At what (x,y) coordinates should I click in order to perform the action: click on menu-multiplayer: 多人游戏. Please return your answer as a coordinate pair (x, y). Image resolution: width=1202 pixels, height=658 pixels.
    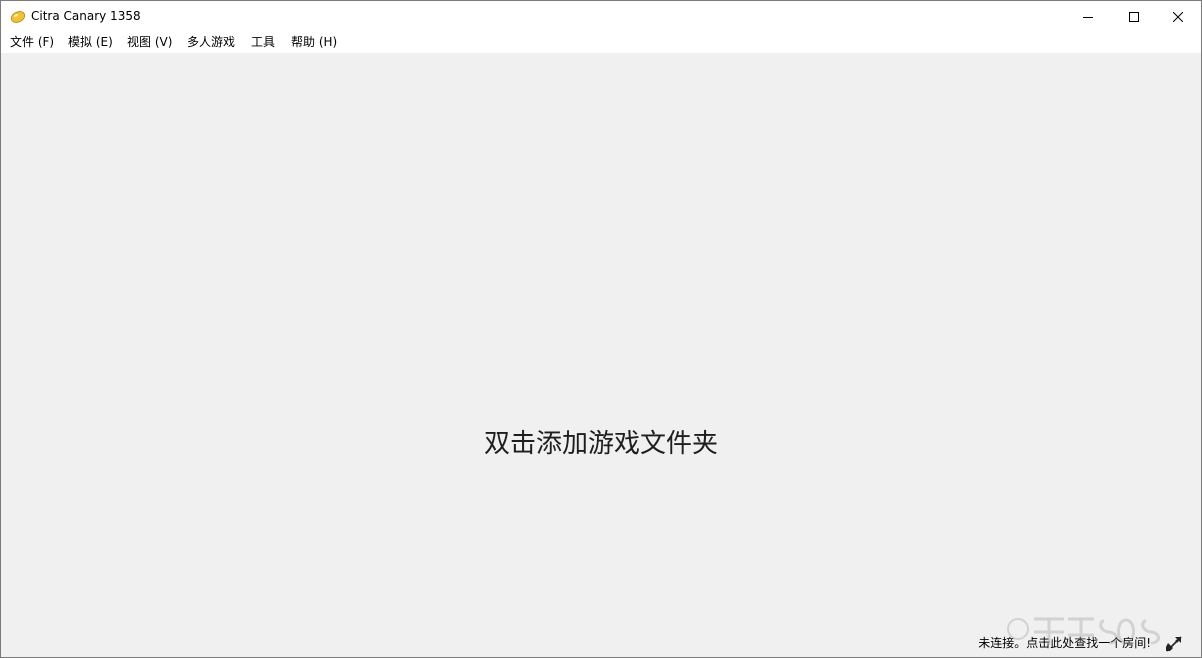
    Looking at the image, I should click on (211, 42).